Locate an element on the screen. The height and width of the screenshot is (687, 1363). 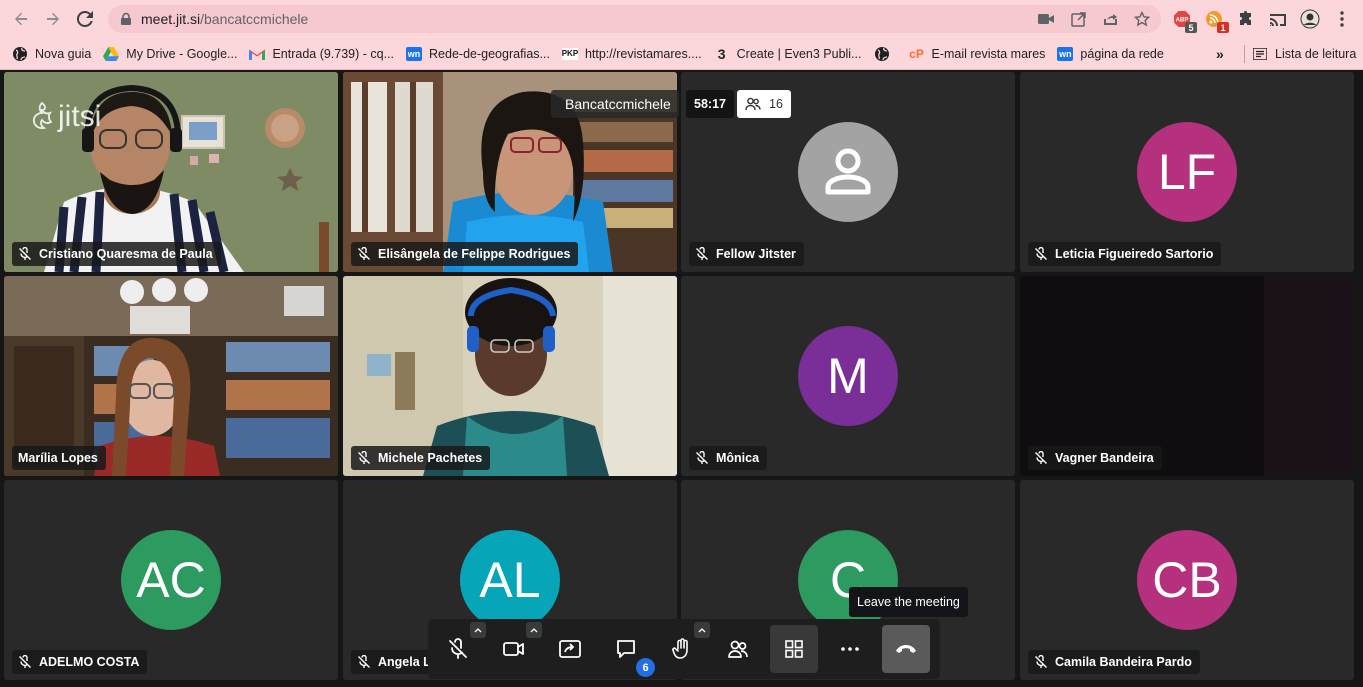
url-text: meet.jit.si/bancatccmichele is located at coordinates (225, 19).